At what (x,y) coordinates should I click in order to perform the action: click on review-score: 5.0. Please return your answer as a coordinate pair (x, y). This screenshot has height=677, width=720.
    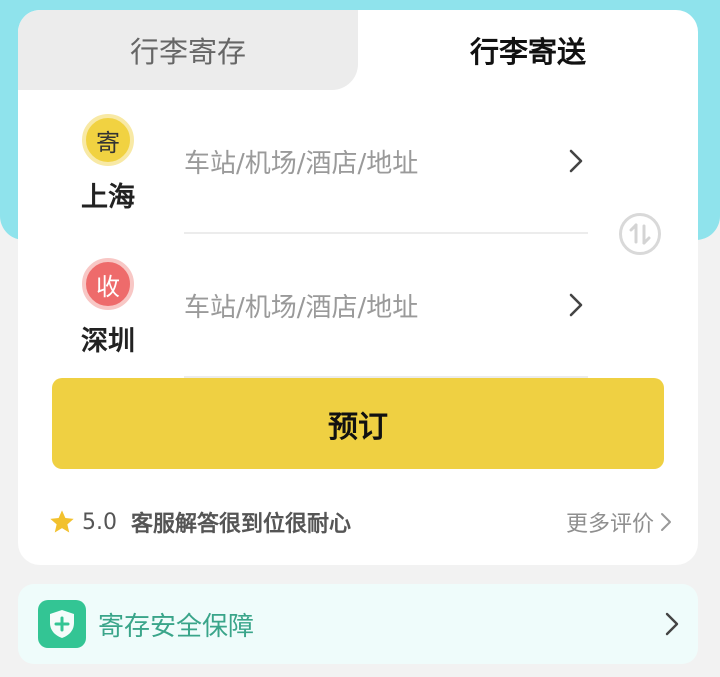
    Looking at the image, I should click on (99, 522).